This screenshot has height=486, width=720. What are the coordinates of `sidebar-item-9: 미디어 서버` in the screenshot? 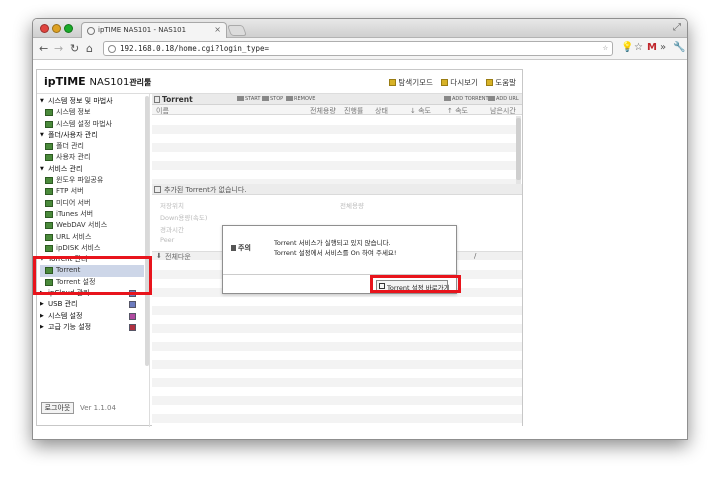 It's located at (92, 203).